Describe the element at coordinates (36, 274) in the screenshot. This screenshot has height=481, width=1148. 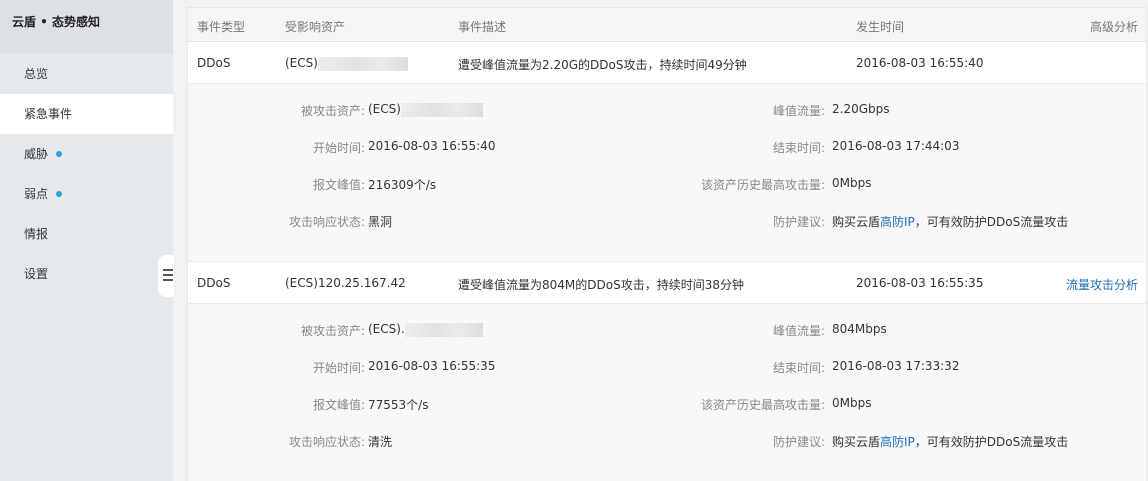
I see `sidebar-item-label: 设置` at that location.